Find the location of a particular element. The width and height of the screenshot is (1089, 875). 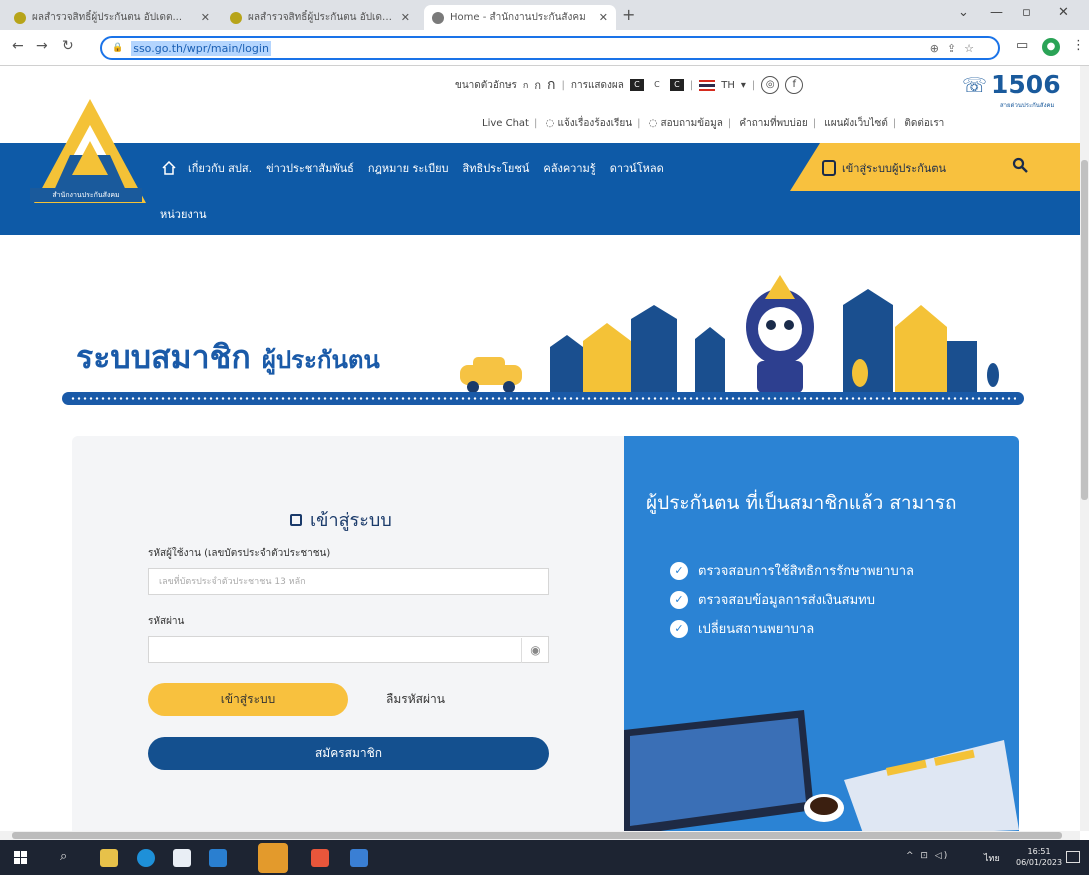

browser-tab-2: ผลสำรวจสิทธิ์ผู้ประกันตน อัปเดต... ✕ is located at coordinates (320, 17).